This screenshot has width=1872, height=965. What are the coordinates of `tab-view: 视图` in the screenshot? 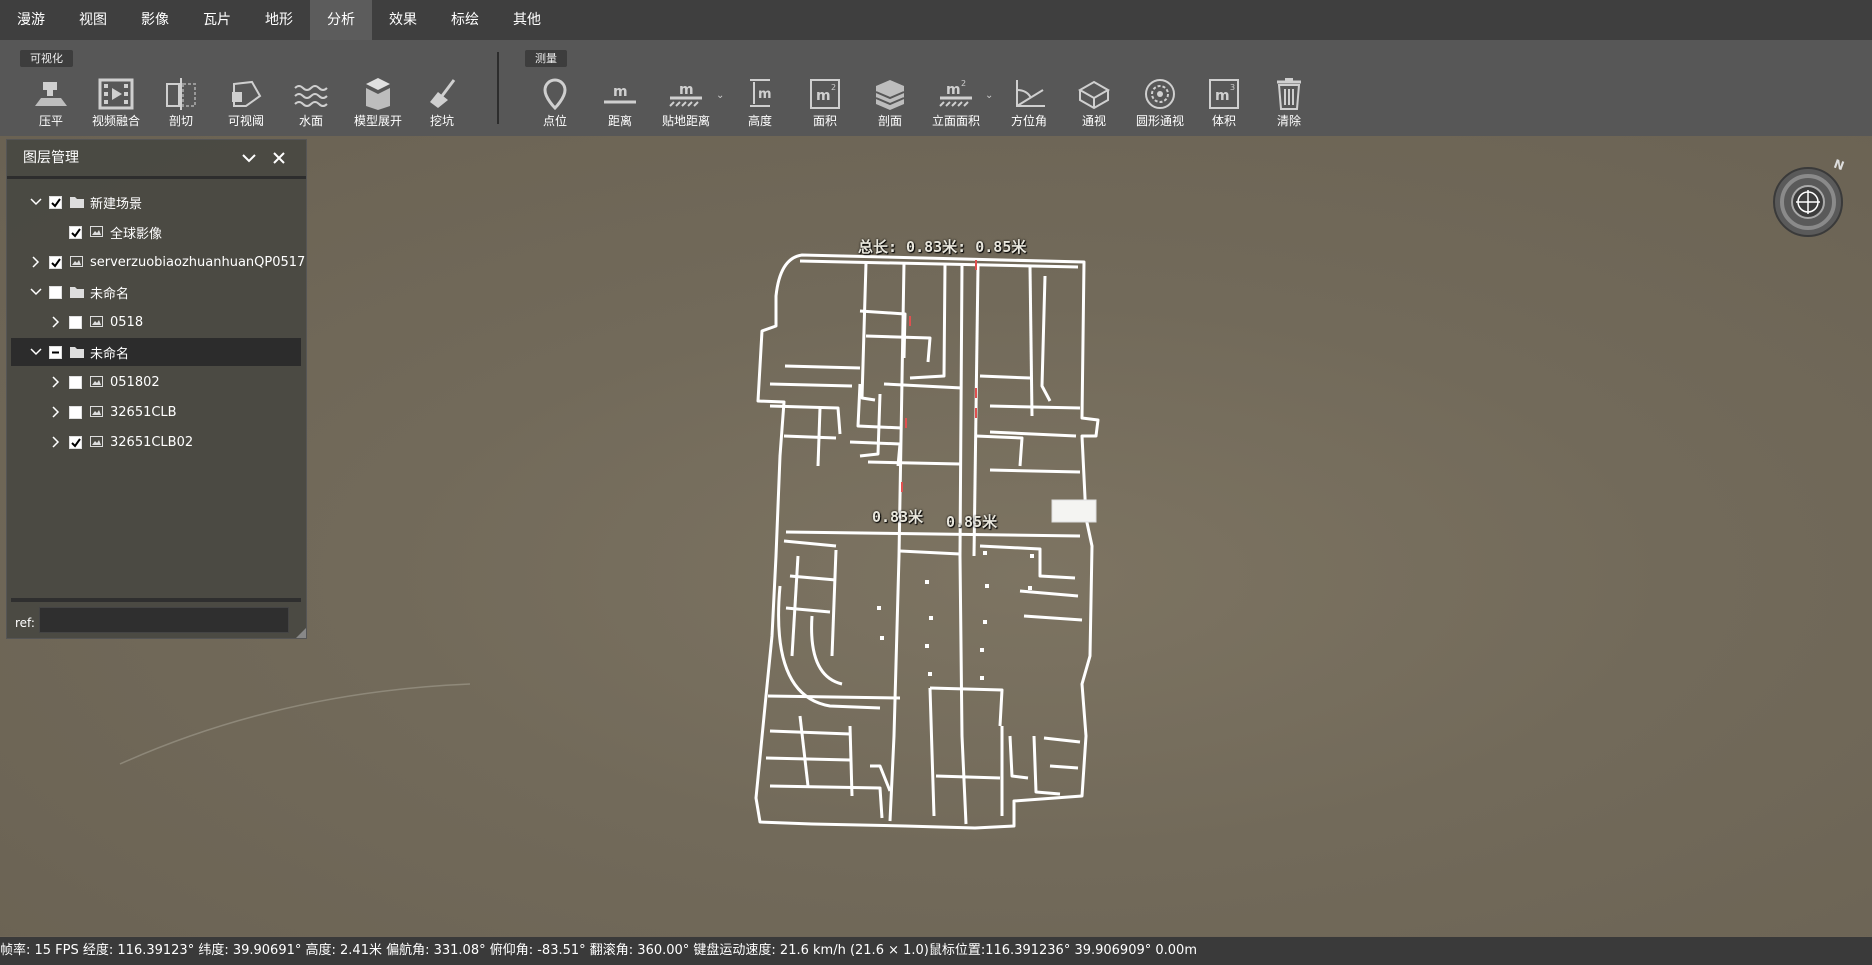 It's located at (93, 20).